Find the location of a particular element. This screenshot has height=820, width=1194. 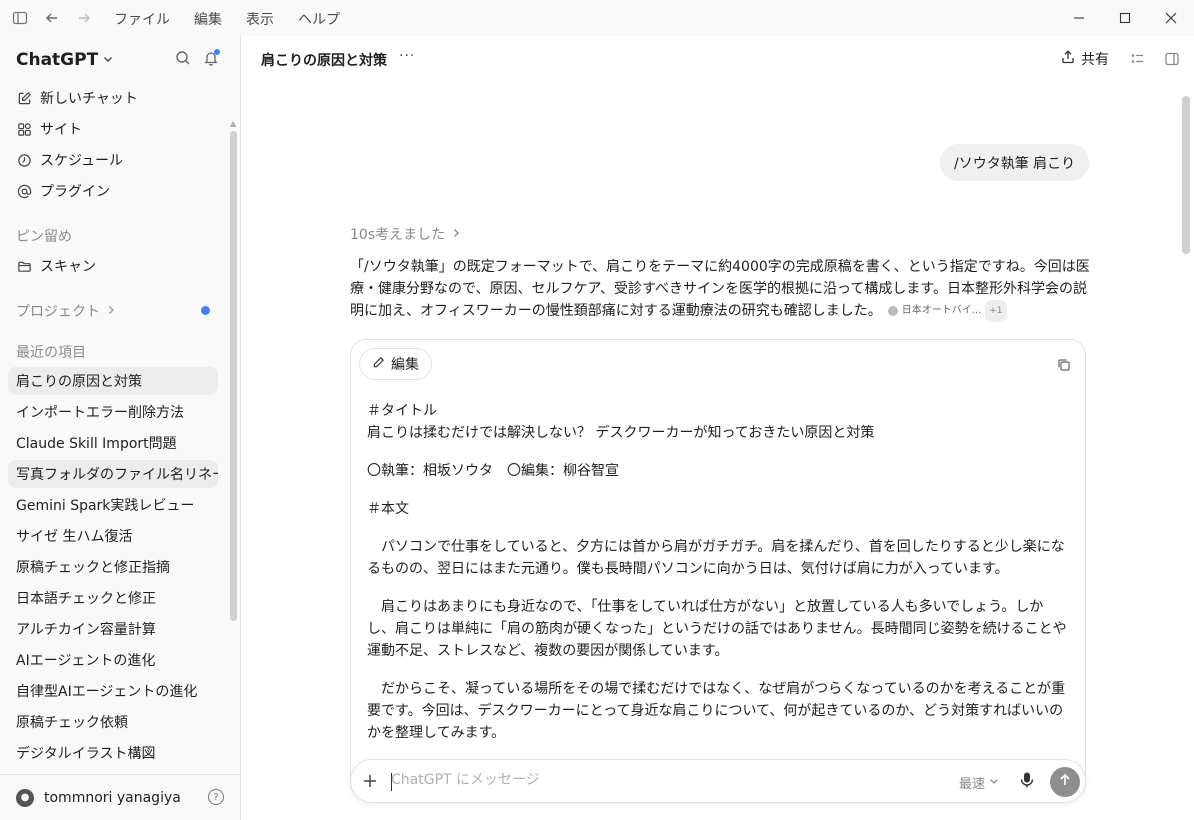

menu-file: ファイル is located at coordinates (142, 19).